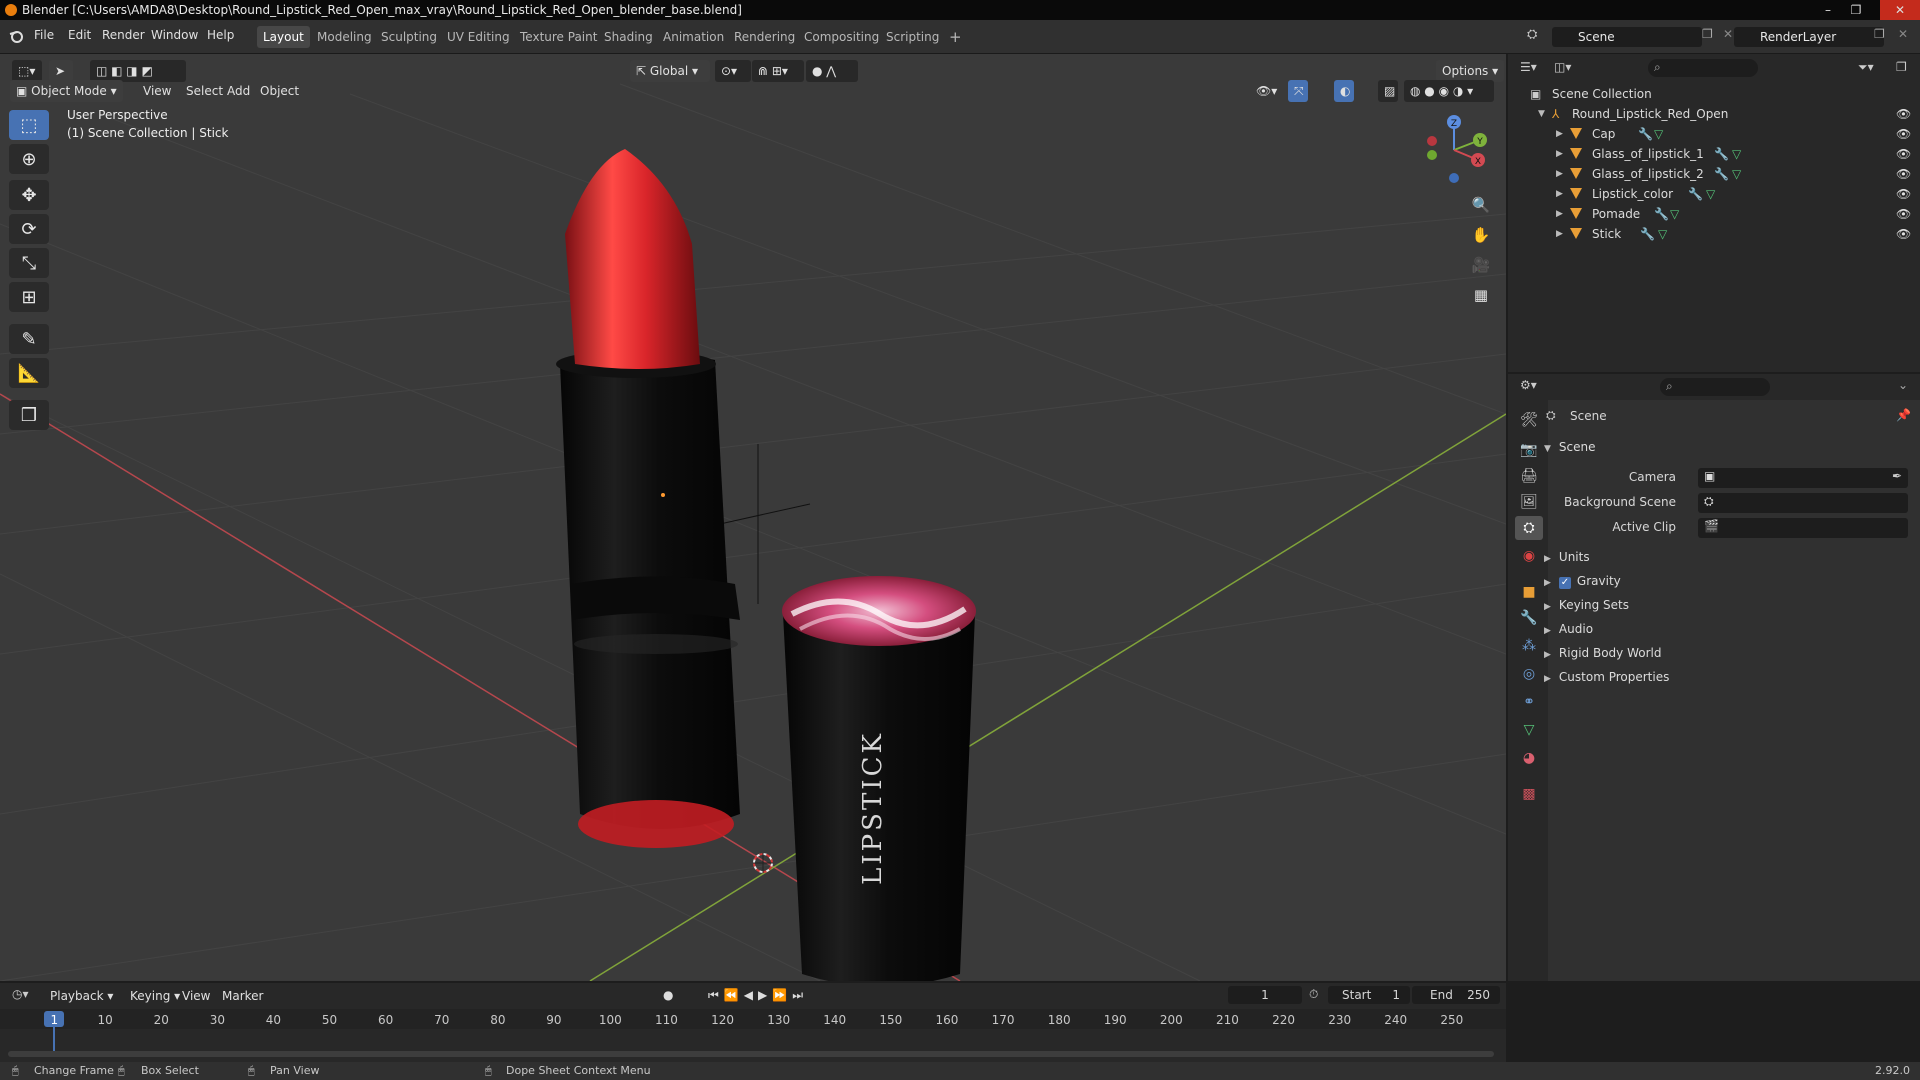  Describe the element at coordinates (668, 995) in the screenshot. I see `record-button: ●` at that location.